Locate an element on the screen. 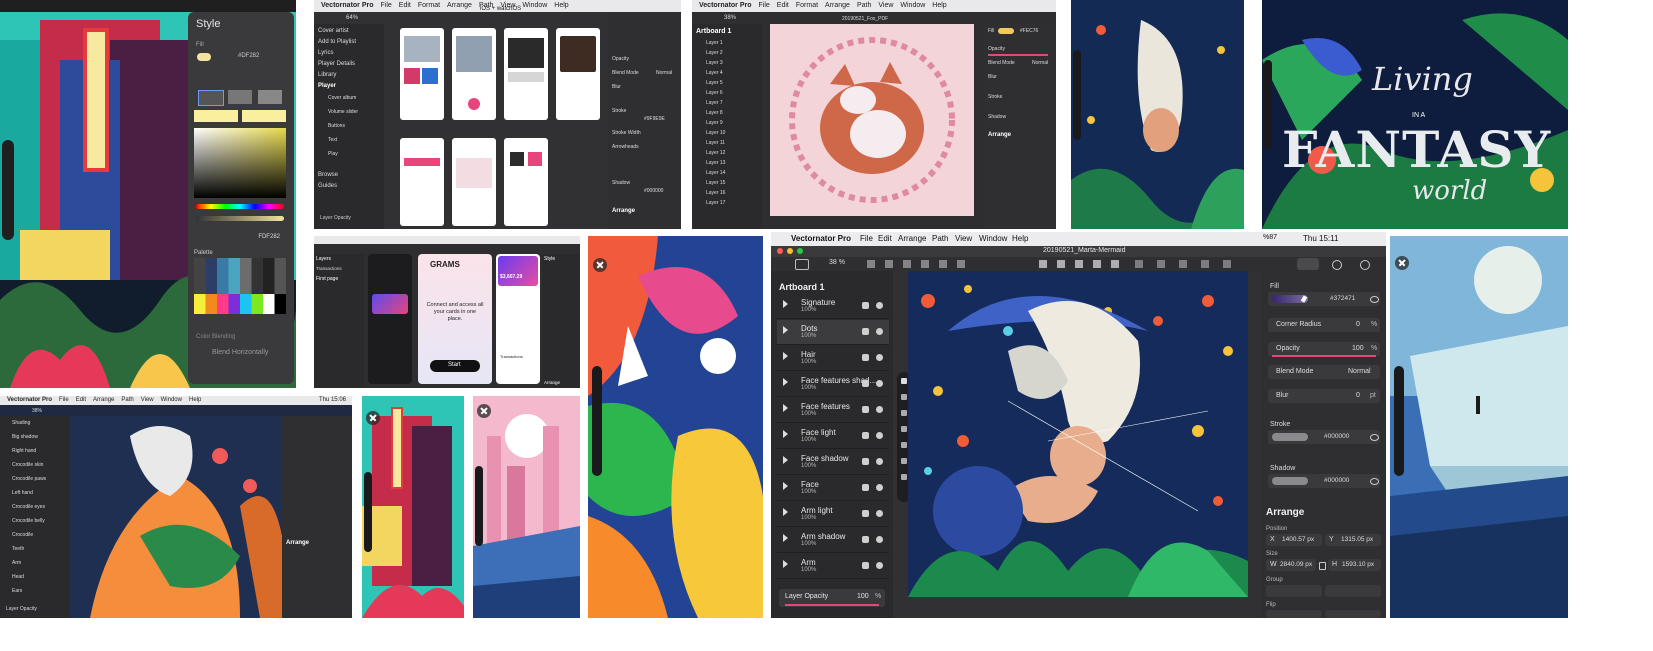 Image resolution: width=1653 pixels, height=651 pixels. blend-mode-row: Blend Mode Normal is located at coordinates (1324, 372).